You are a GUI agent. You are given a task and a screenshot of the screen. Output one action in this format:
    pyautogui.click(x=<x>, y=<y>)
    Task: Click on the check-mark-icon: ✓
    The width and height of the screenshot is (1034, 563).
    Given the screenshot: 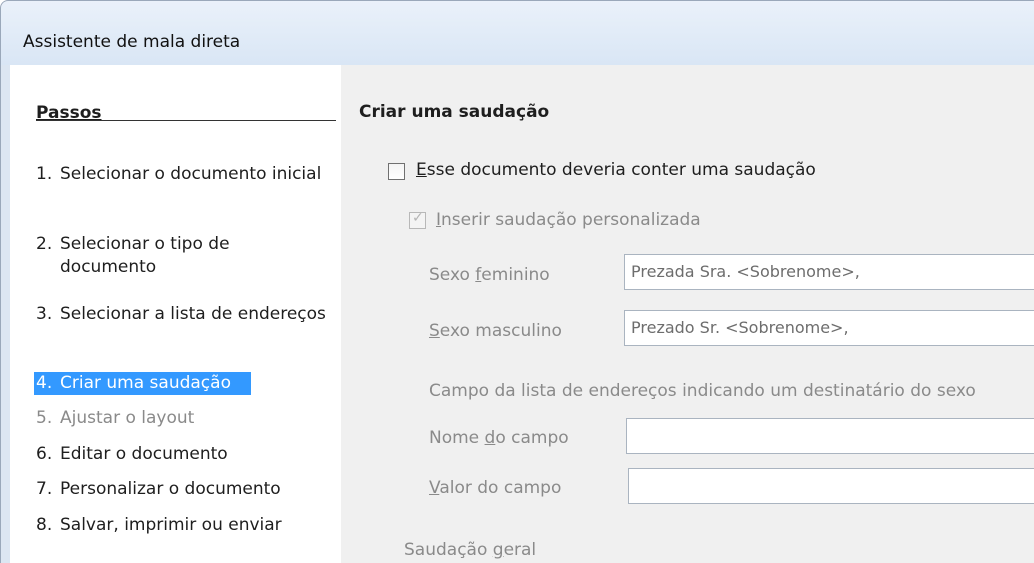 What is the action you would take?
    pyautogui.click(x=418, y=218)
    